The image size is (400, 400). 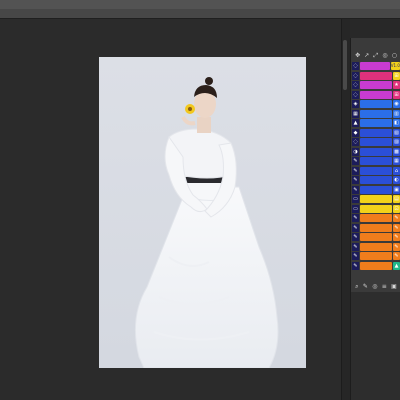 What do you see at coordinates (396, 180) in the screenshot?
I see `plugin-side-icon: ◐` at bounding box center [396, 180].